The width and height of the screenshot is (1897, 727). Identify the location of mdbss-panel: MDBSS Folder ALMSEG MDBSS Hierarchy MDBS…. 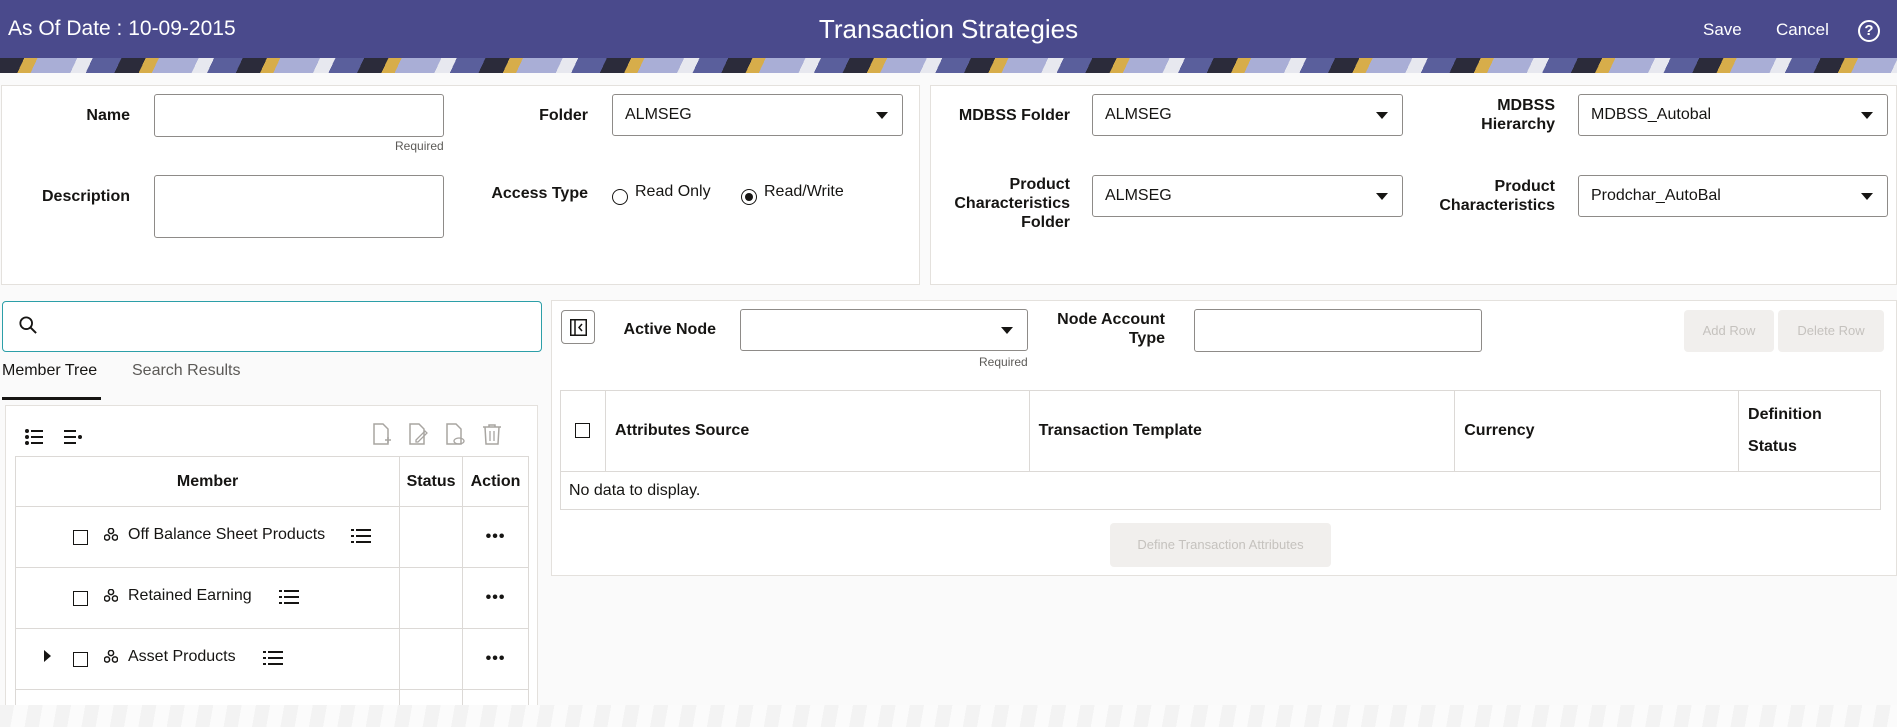
(1413, 185).